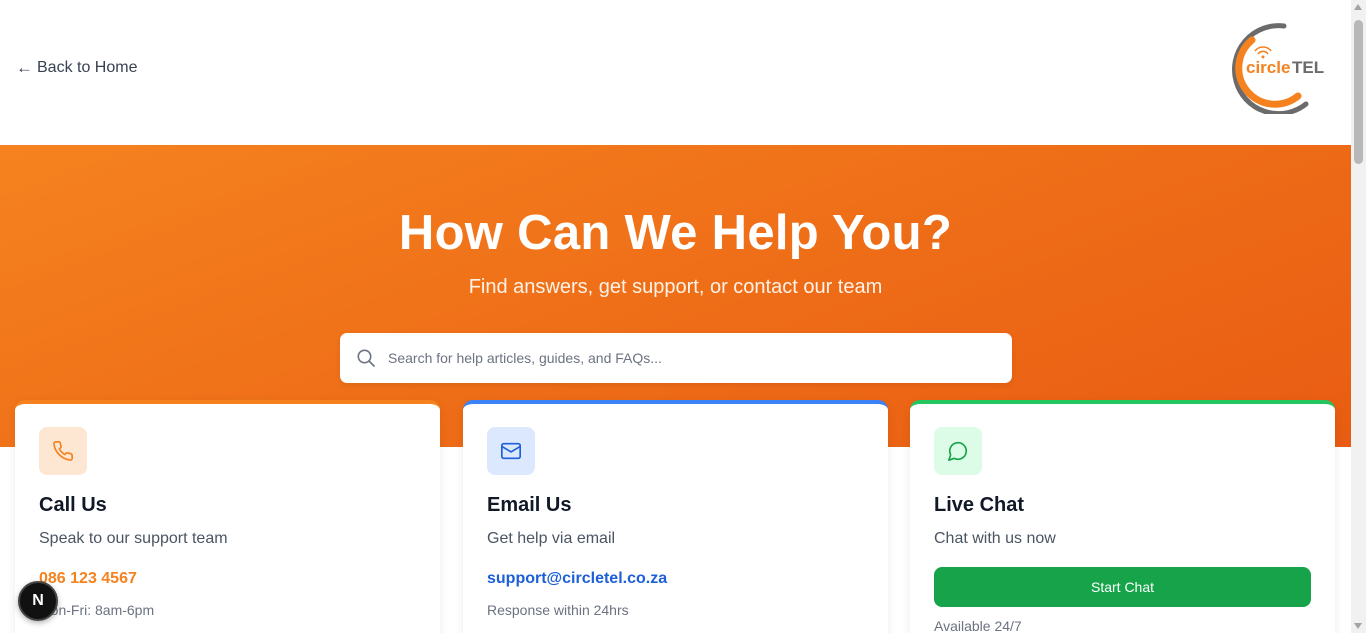 This screenshot has height=633, width=1366. I want to click on page-title: How Can We Help You?, so click(675, 233).